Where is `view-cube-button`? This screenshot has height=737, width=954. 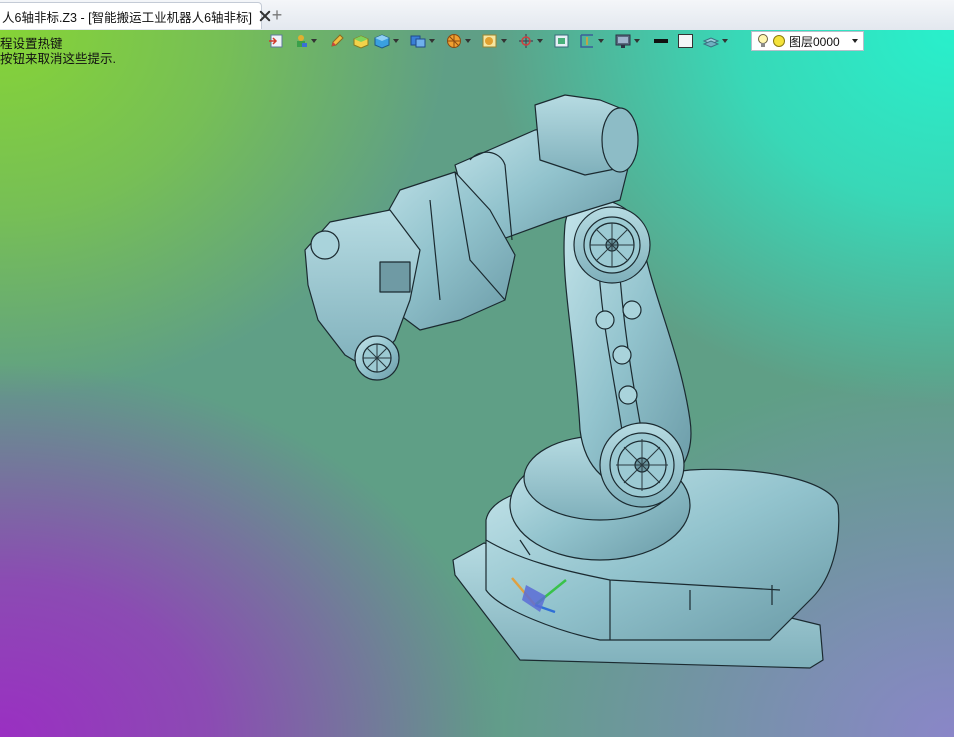 view-cube-button is located at coordinates (423, 41).